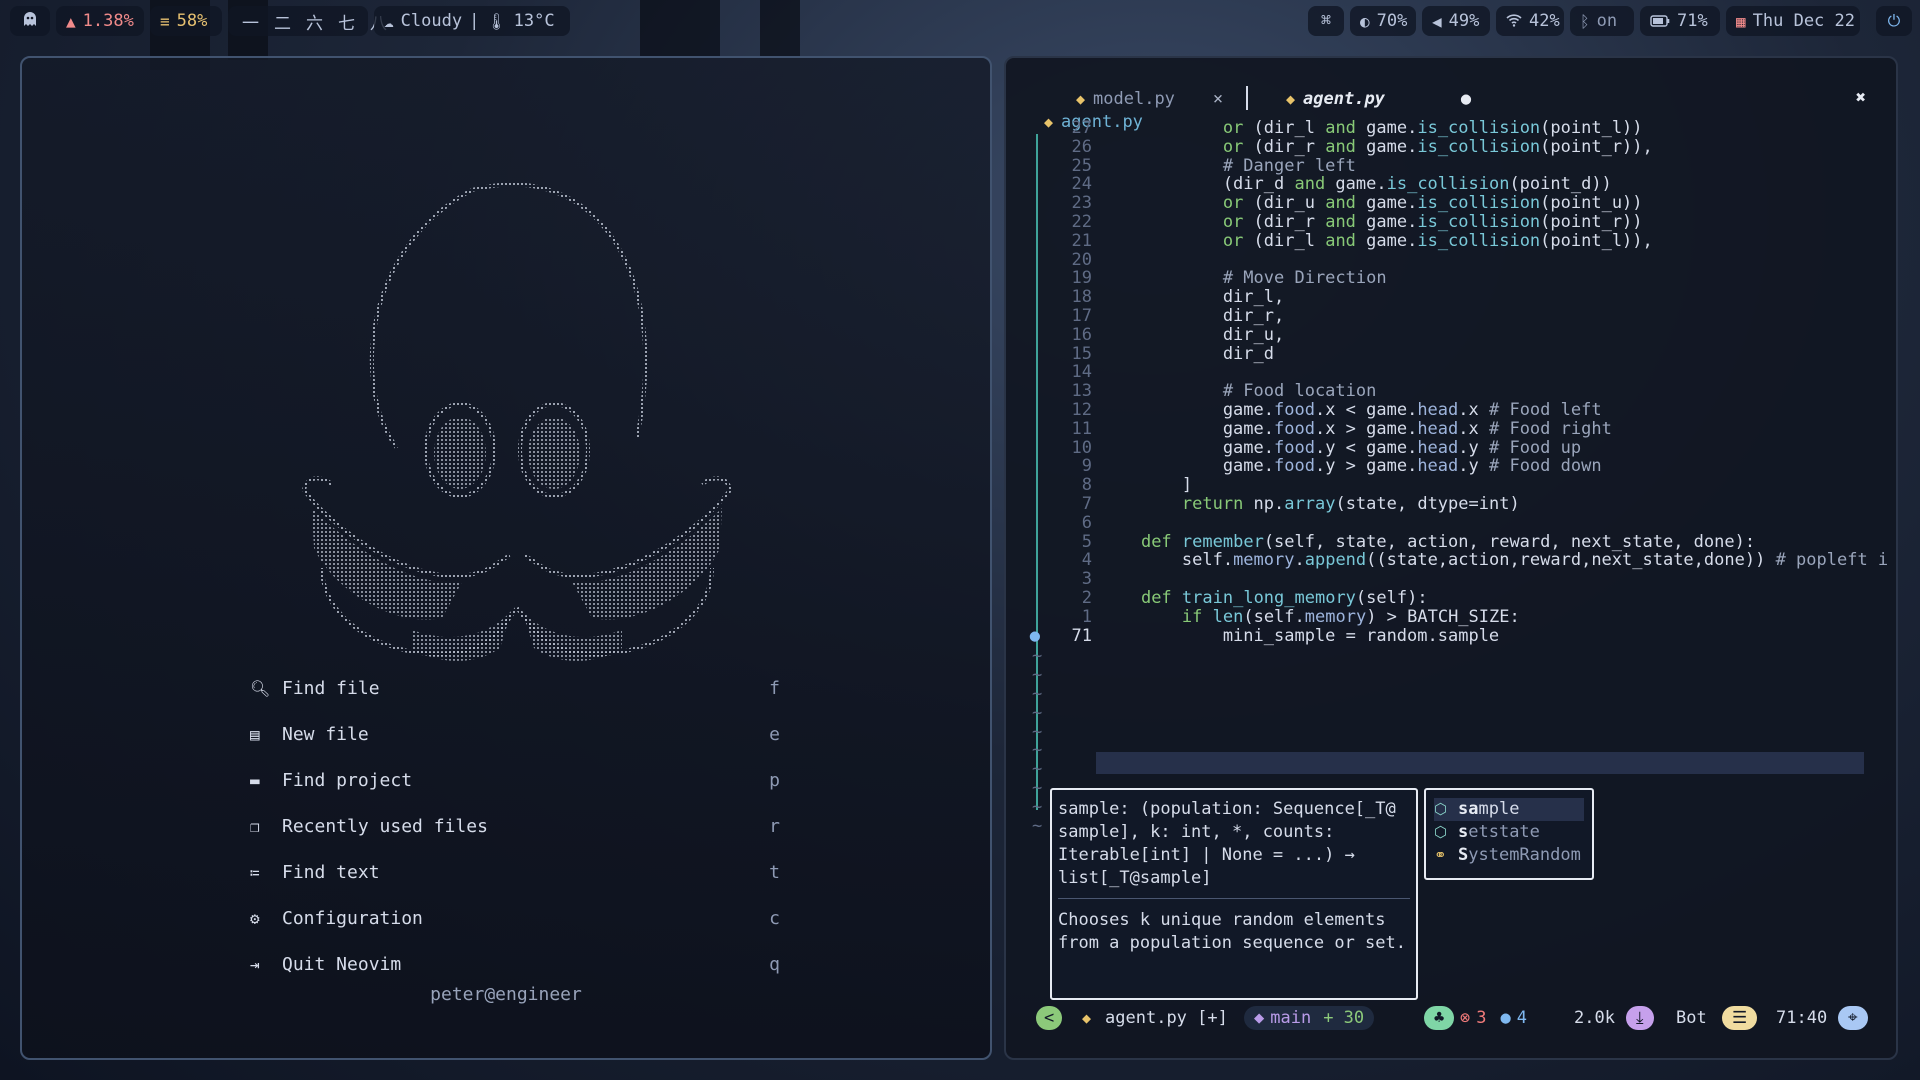  Describe the element at coordinates (1264, 598) in the screenshot. I see `code-line: def train_long_memory(self):` at that location.